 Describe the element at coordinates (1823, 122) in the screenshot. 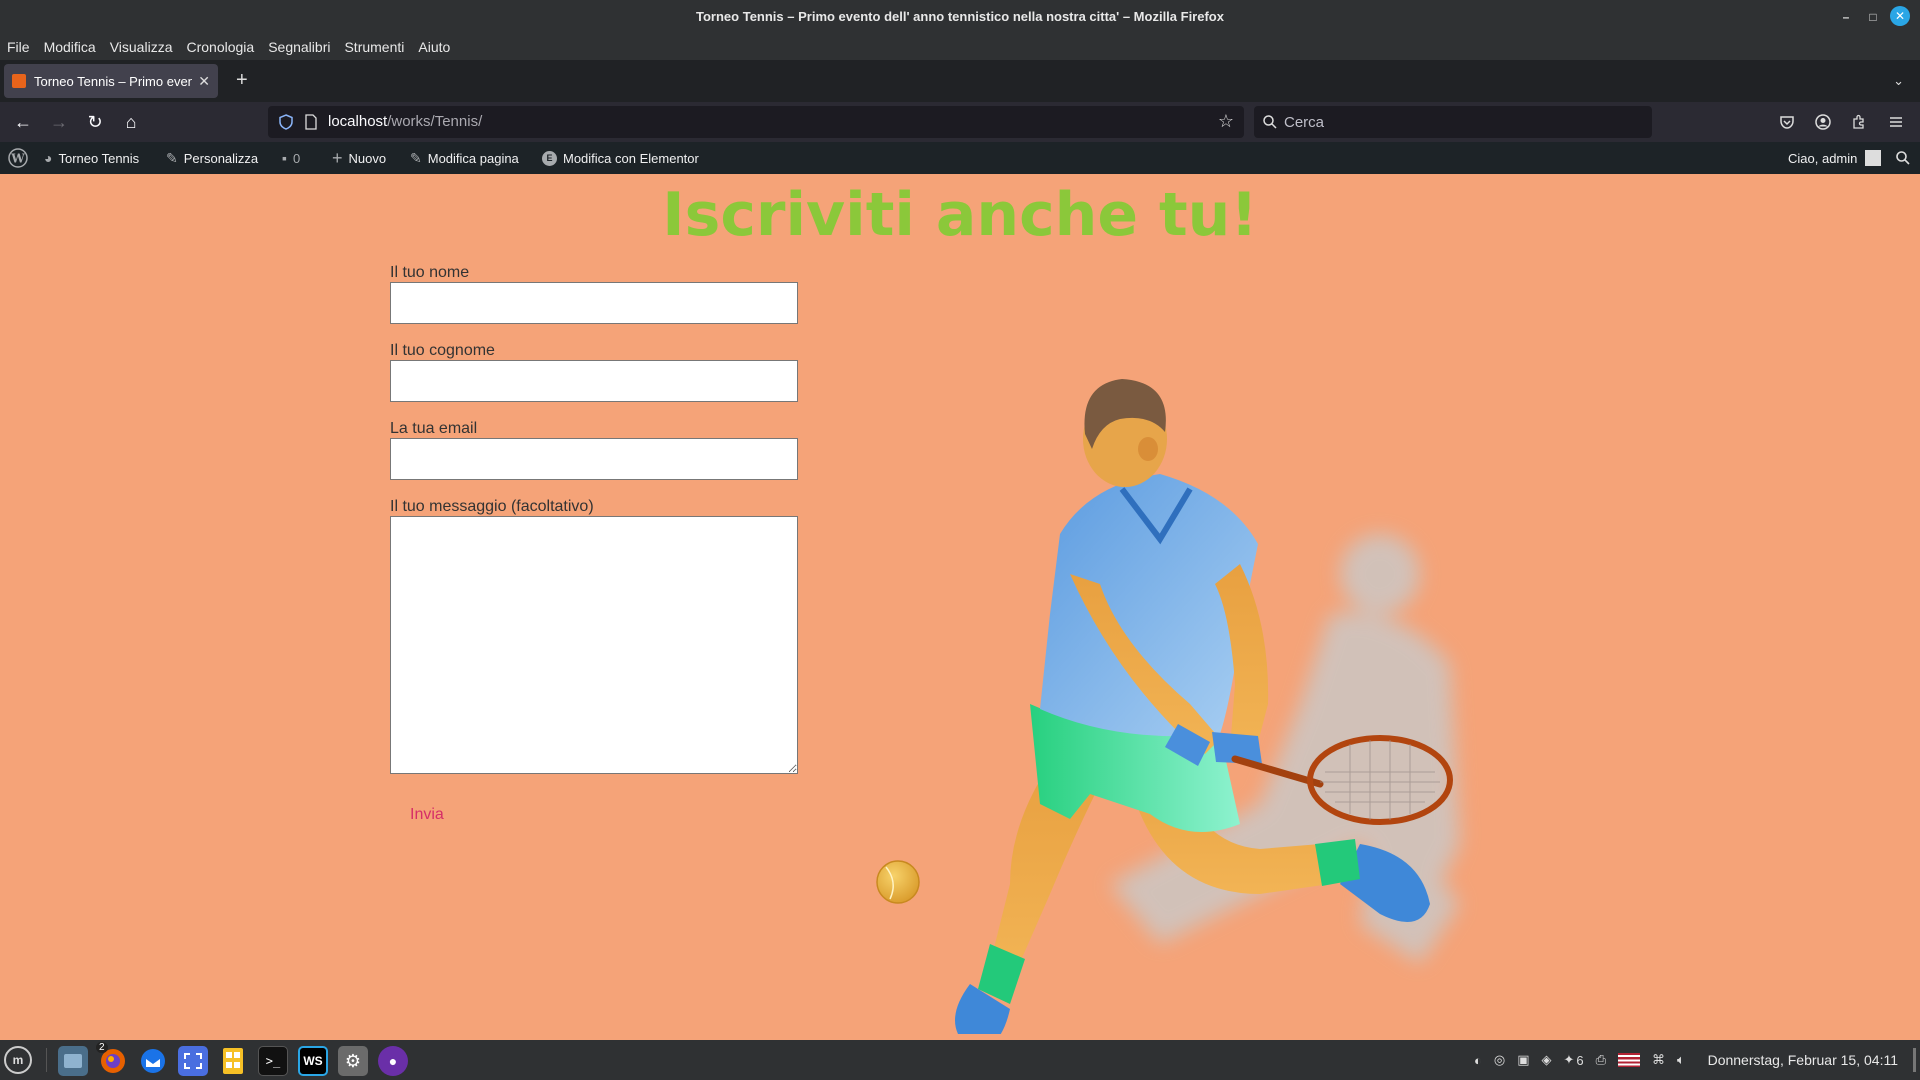

I see `account-icon` at that location.